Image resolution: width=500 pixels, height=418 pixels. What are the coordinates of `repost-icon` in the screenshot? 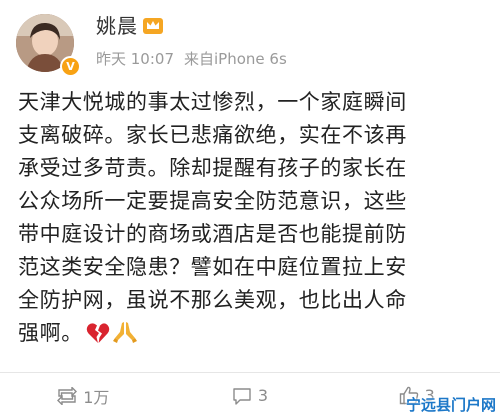 It's located at (67, 395).